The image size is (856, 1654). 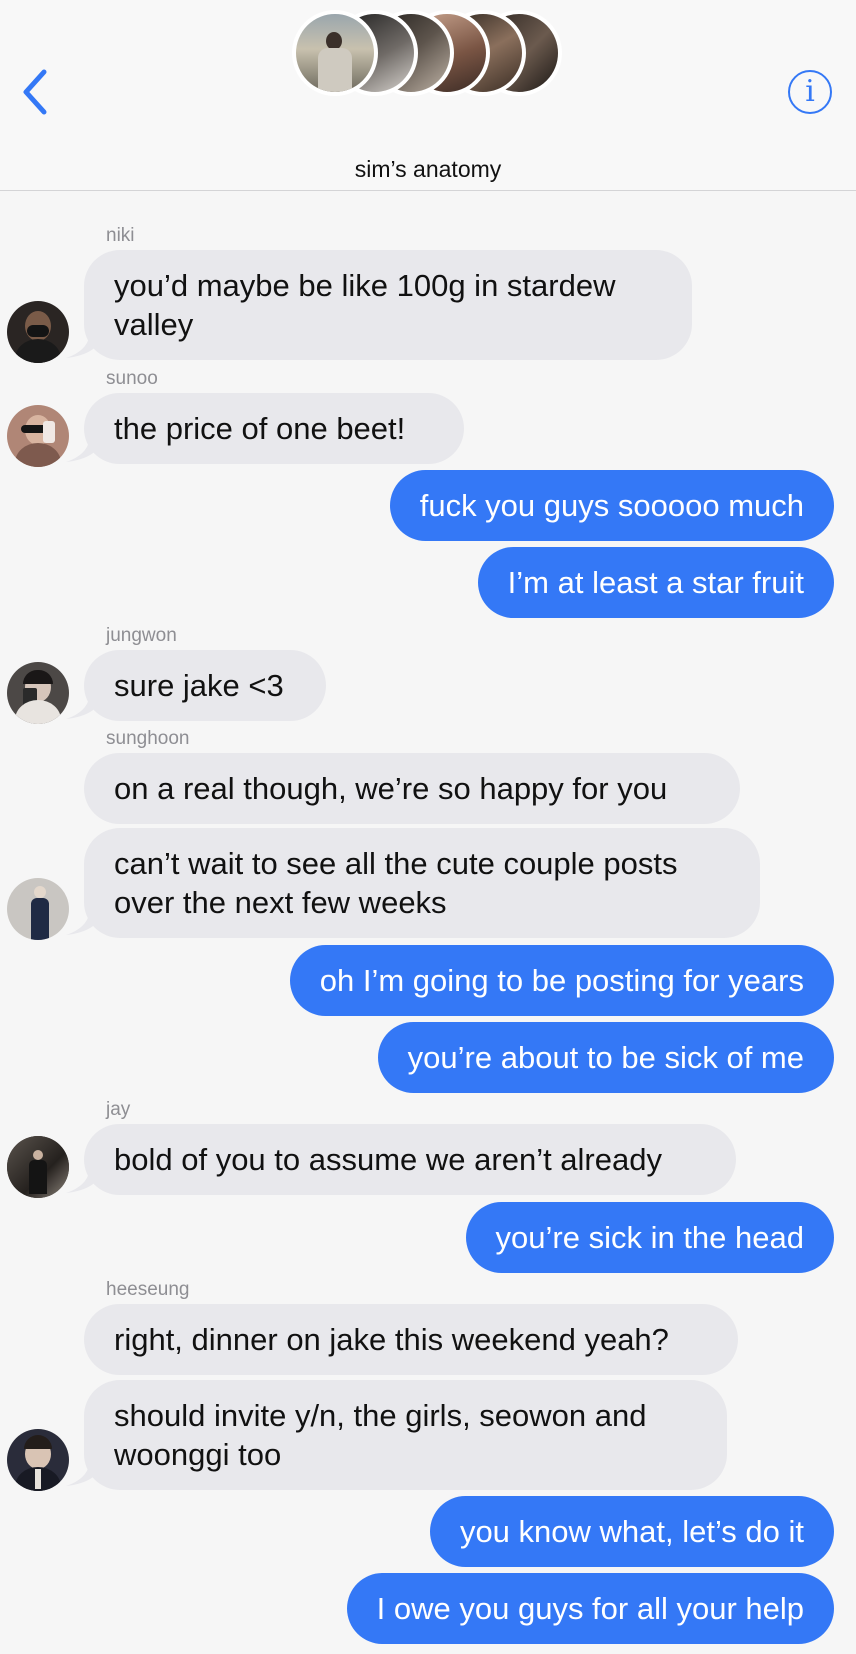 I want to click on message-line: you’d maybe be like 100g in stardew, so click(x=365, y=285).